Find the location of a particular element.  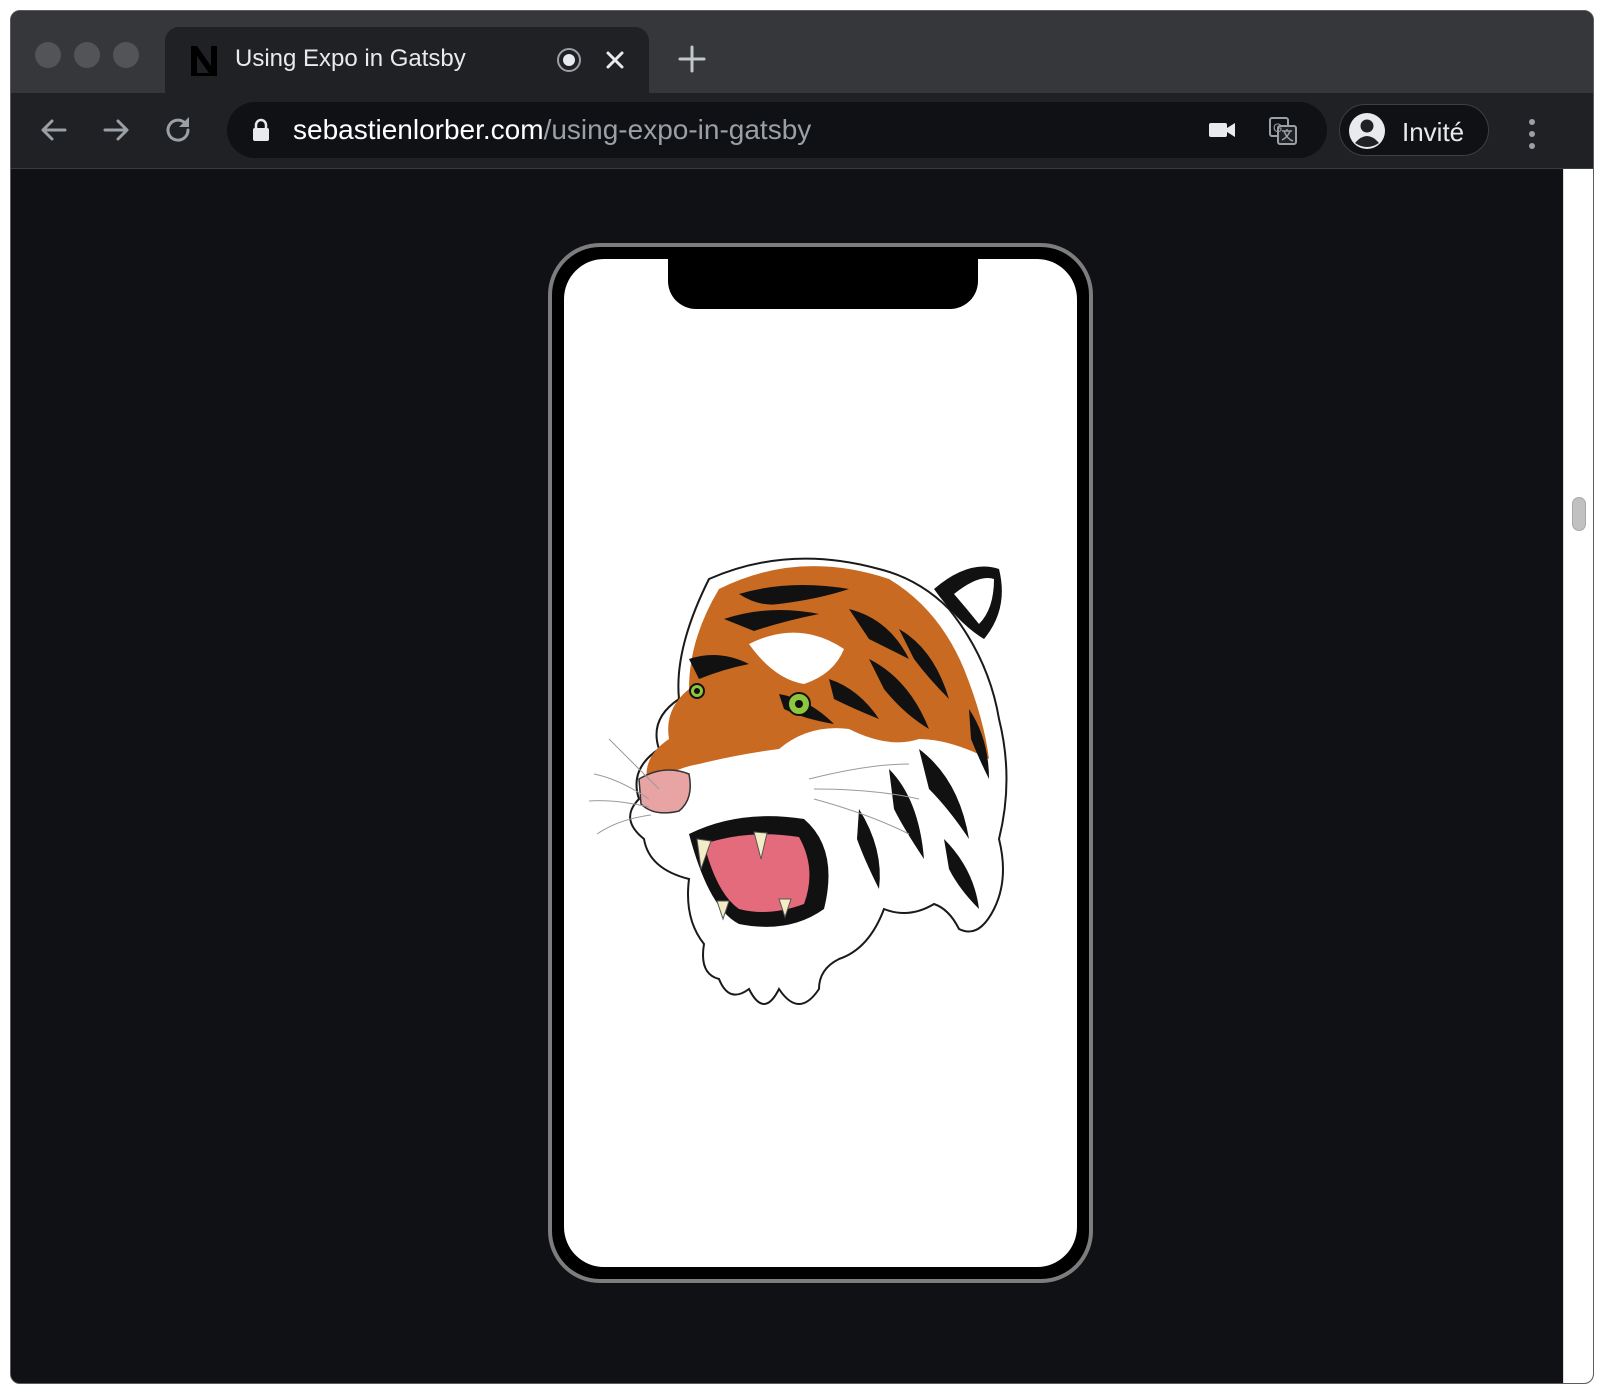

back-arrow-icon is located at coordinates (54, 130).